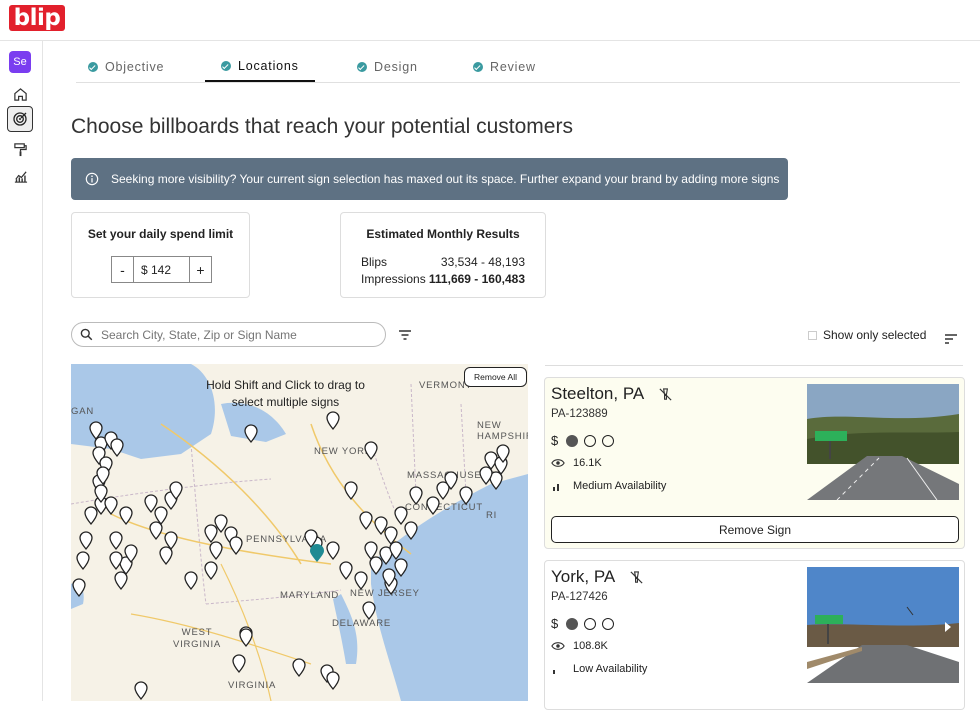 The width and height of the screenshot is (980, 710). Describe the element at coordinates (268, 66) in the screenshot. I see `tab-label: Locations` at that location.